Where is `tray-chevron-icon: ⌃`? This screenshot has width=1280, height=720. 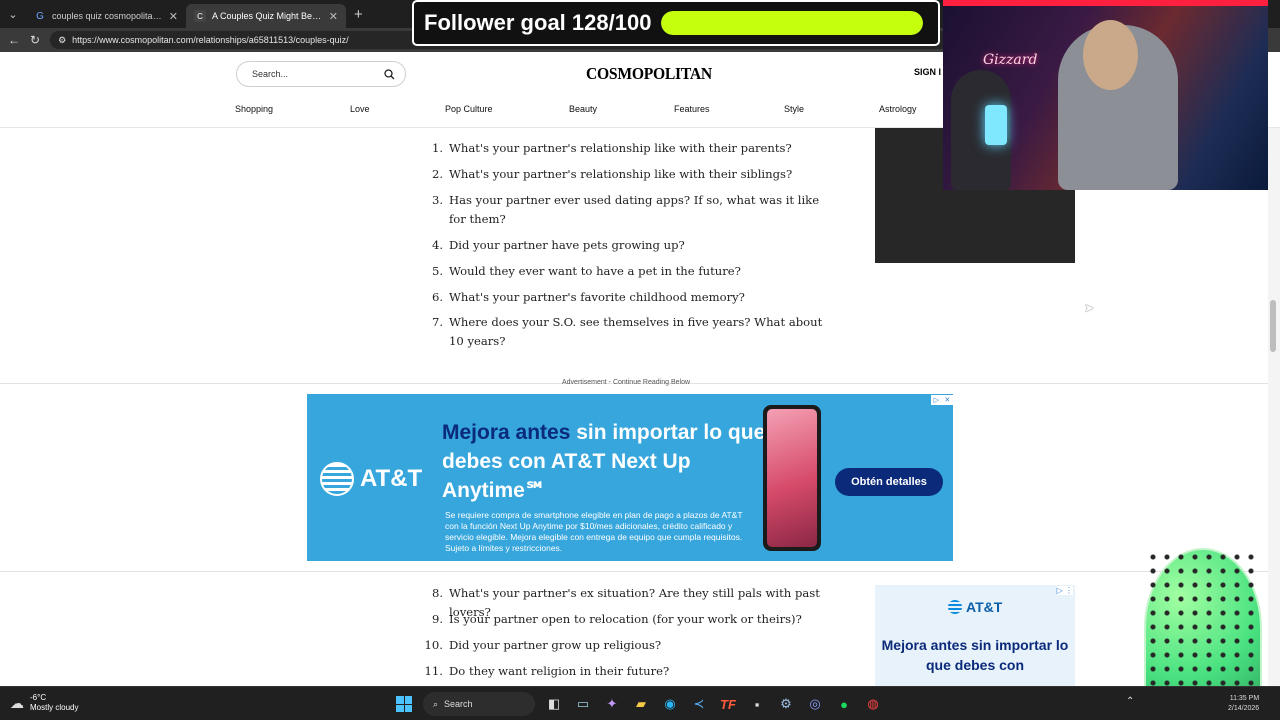
tray-chevron-icon: ⌃ is located at coordinates (1130, 701).